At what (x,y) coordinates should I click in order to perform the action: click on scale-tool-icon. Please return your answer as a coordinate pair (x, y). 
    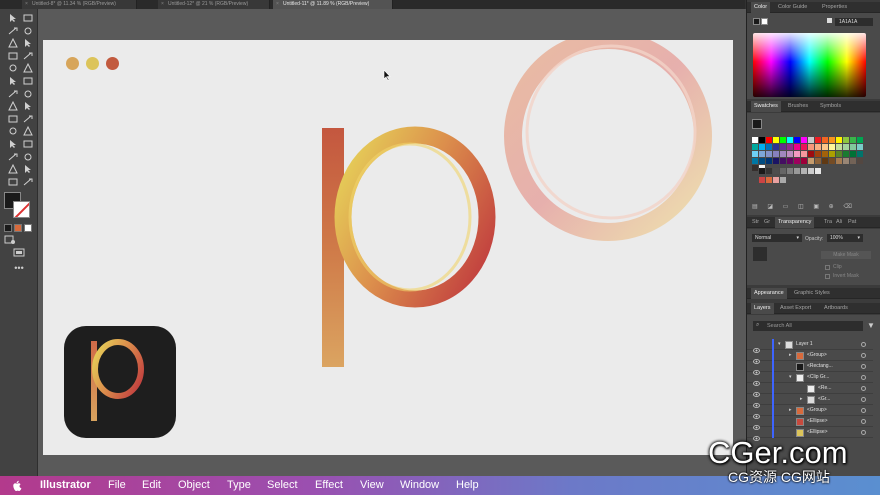
    Looking at the image, I should click on (28, 94).